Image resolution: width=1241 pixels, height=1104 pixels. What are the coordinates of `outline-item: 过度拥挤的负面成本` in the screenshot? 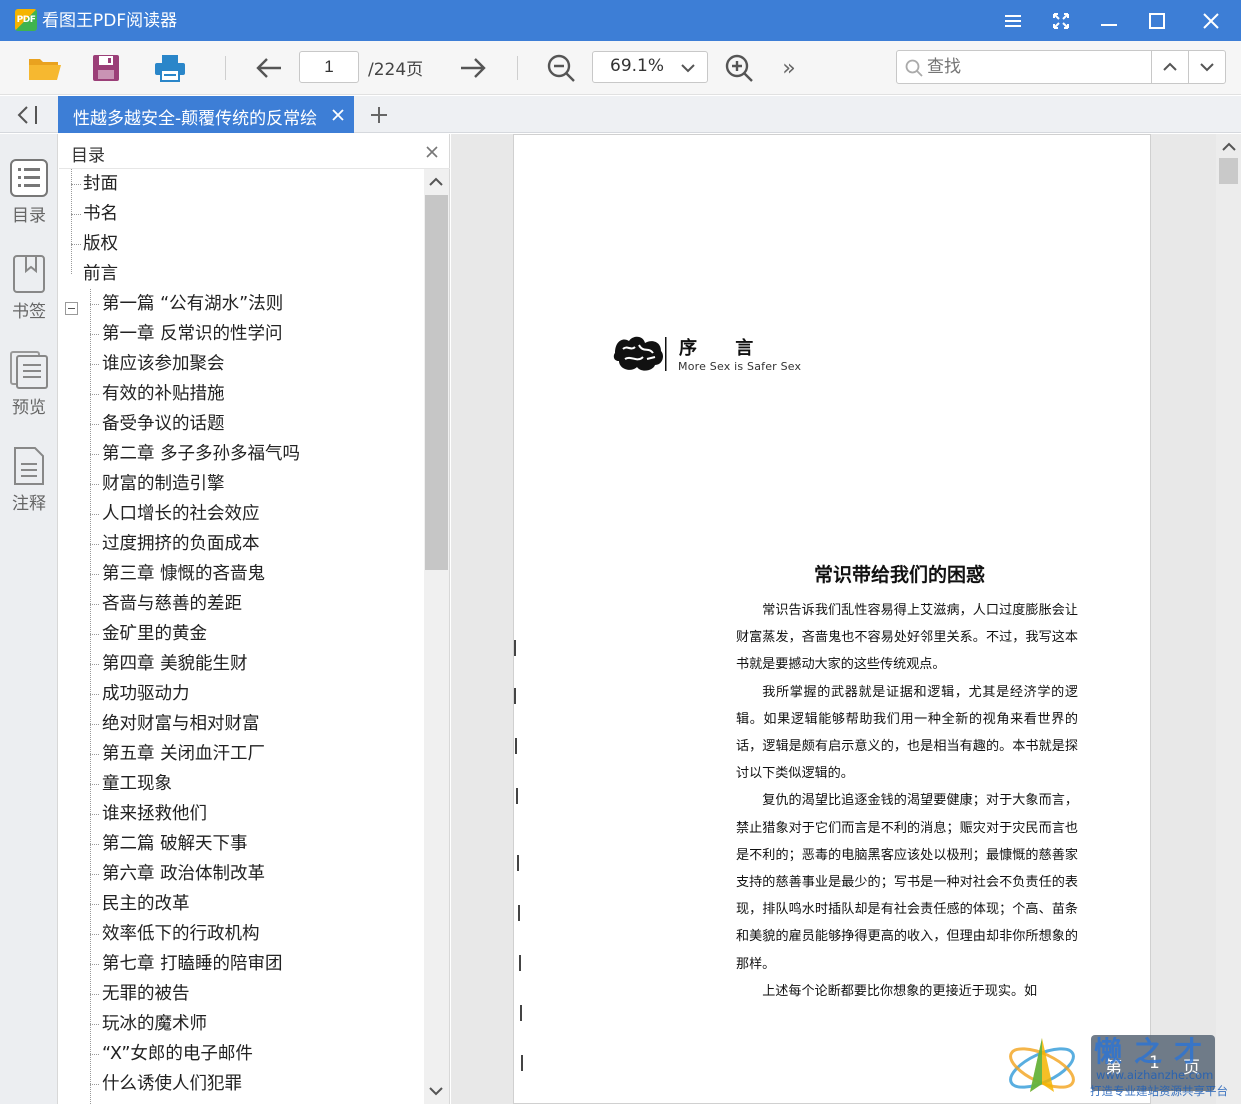 It's located at (181, 544).